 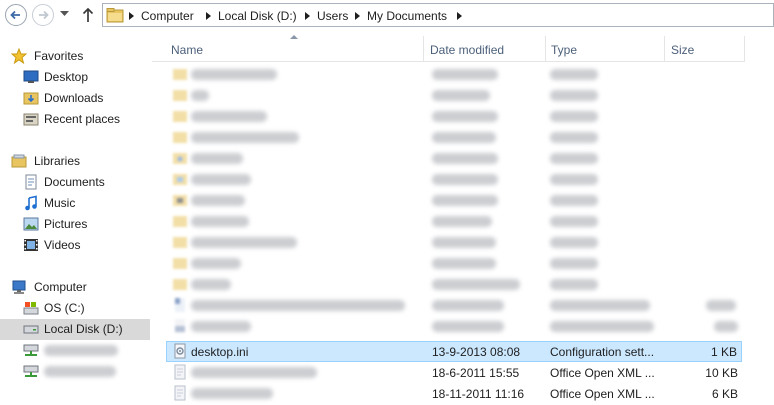 I want to click on column-header-size: Size, so click(x=682, y=50).